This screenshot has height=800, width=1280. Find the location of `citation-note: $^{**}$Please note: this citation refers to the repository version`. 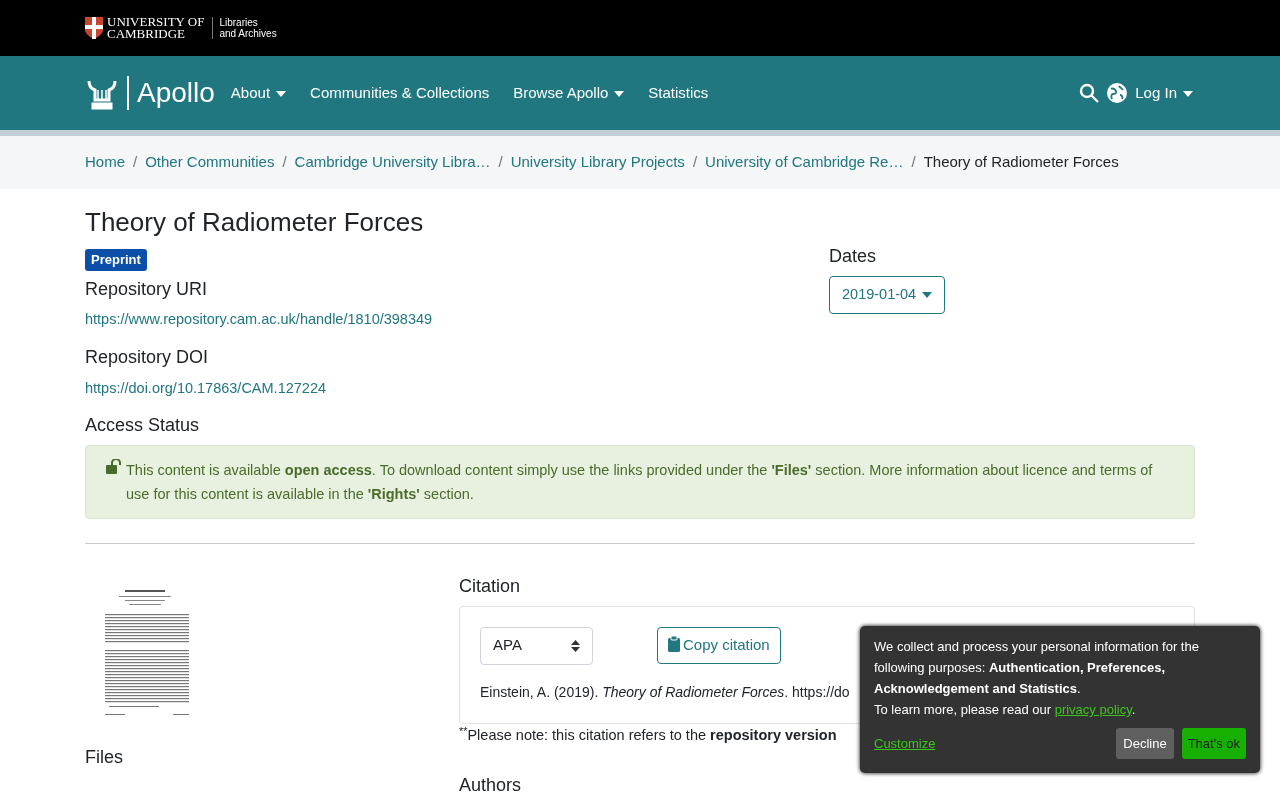

citation-note: $^{**}$Please note: this citation refers to the repository version is located at coordinates (648, 735).